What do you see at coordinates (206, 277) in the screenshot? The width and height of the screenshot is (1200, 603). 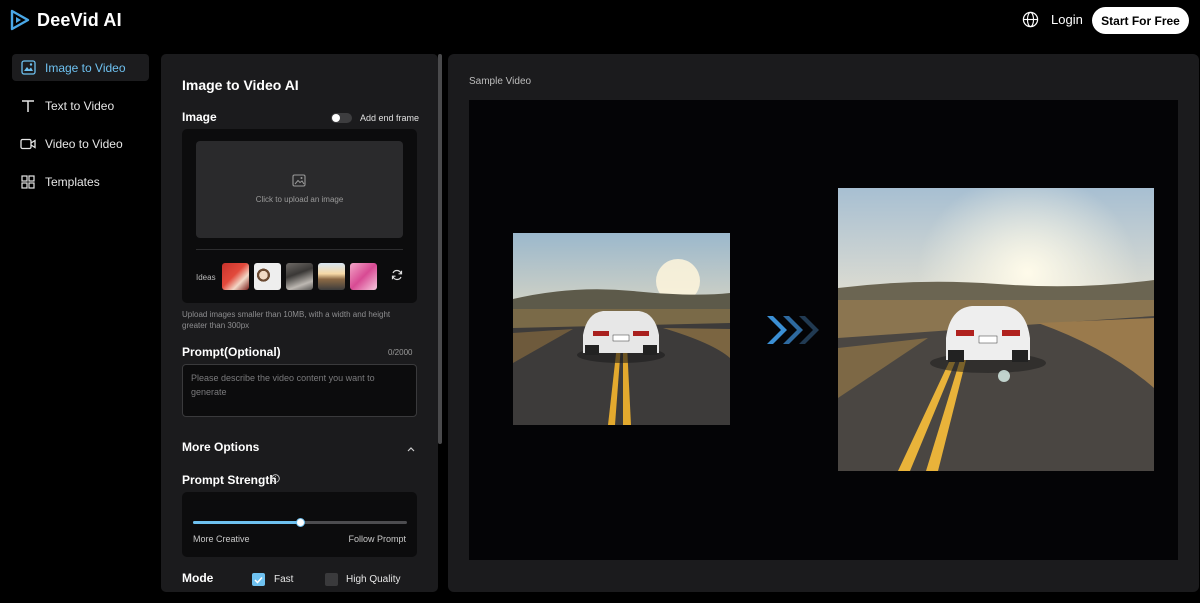 I see `ideas-label: Ideas` at bounding box center [206, 277].